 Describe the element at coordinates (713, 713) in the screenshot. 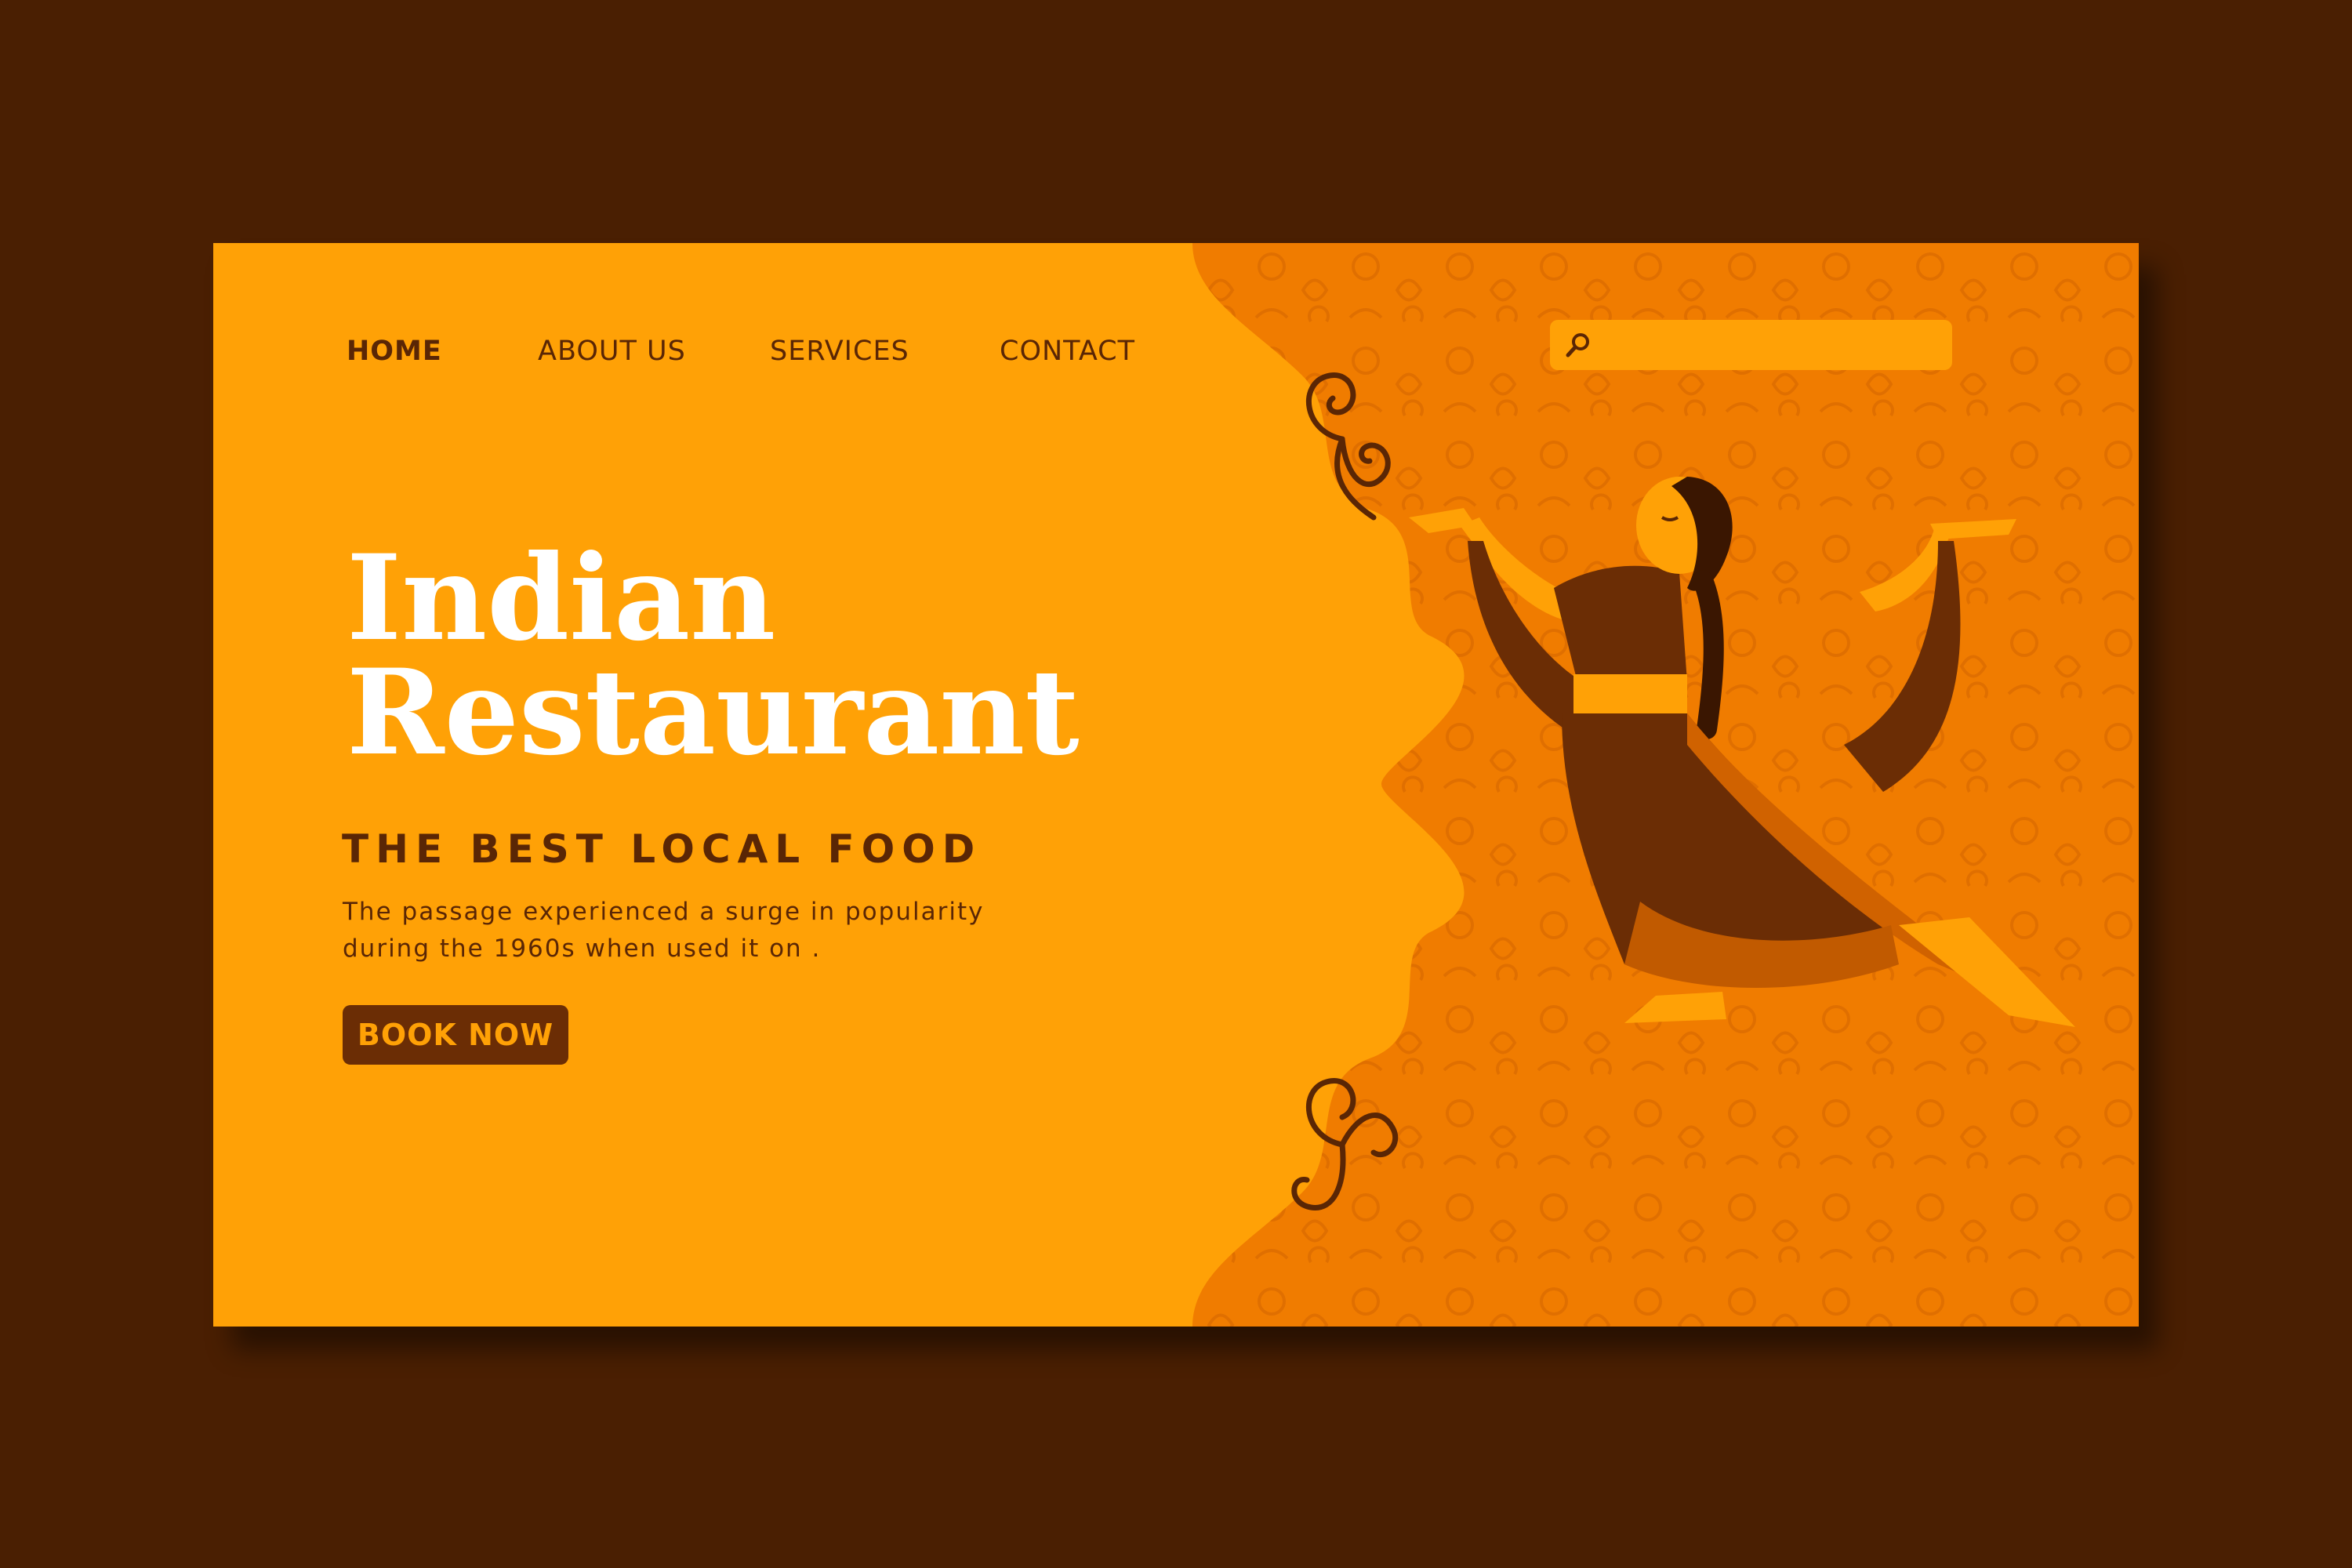

I see `title-line-2: Restaurant` at that location.